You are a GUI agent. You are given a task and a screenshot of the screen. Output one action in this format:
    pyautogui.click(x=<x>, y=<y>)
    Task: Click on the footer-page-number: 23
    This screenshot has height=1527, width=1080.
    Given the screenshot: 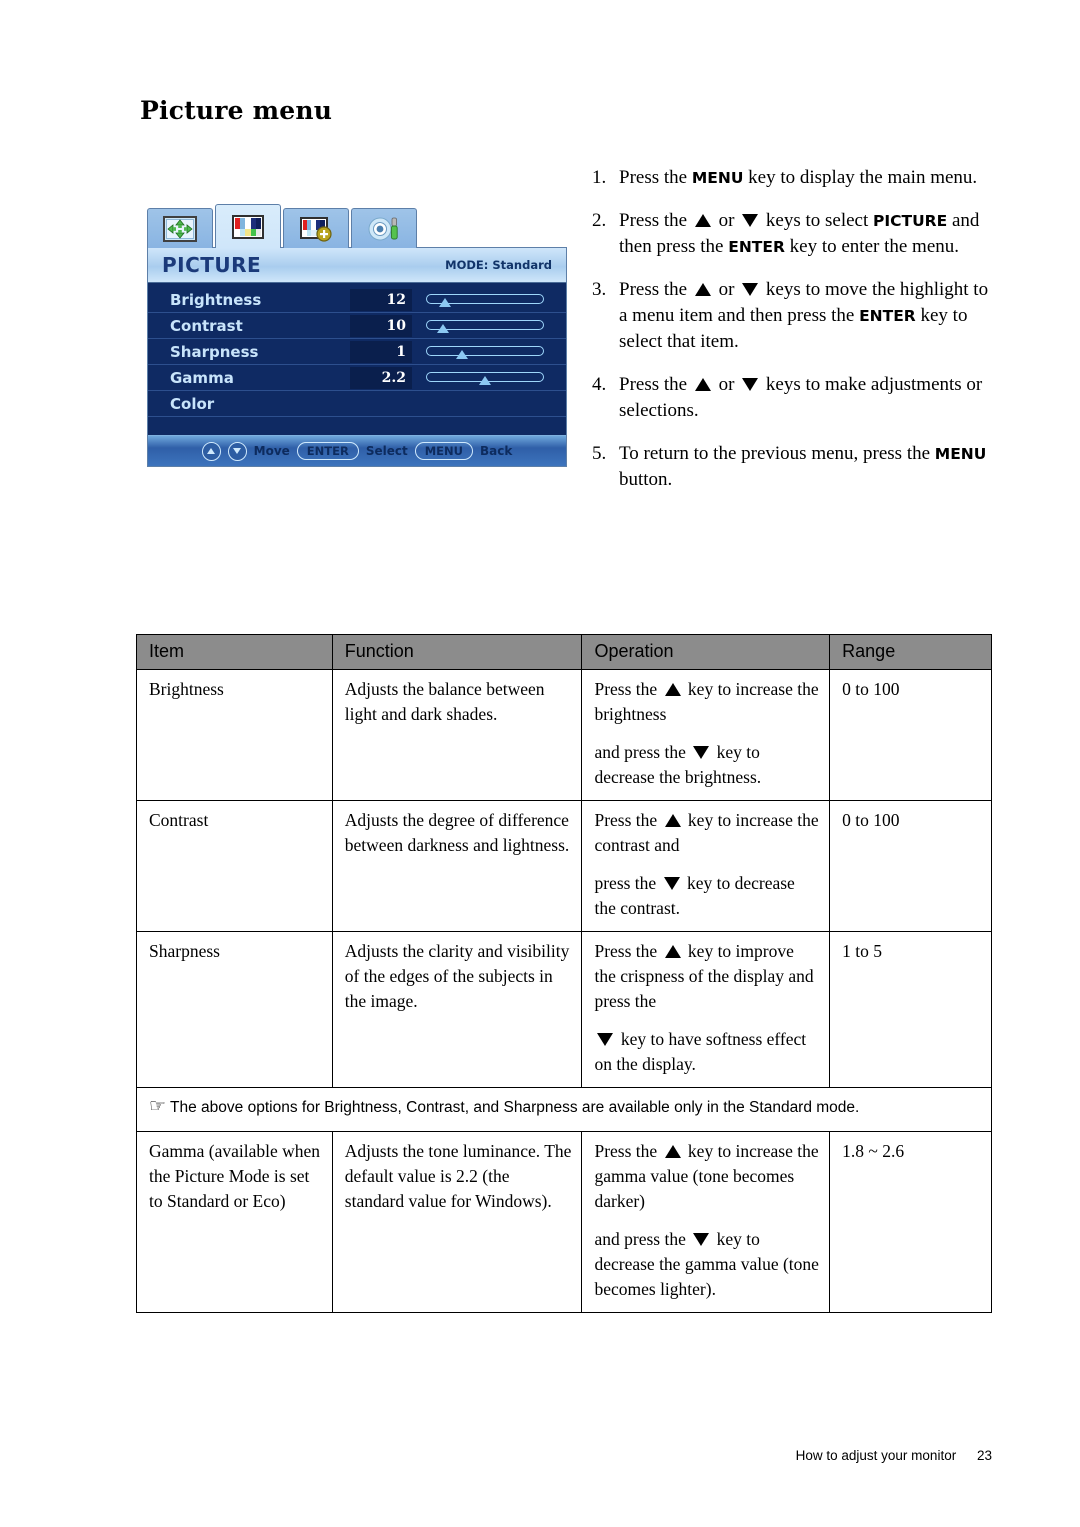 What is the action you would take?
    pyautogui.click(x=984, y=1455)
    